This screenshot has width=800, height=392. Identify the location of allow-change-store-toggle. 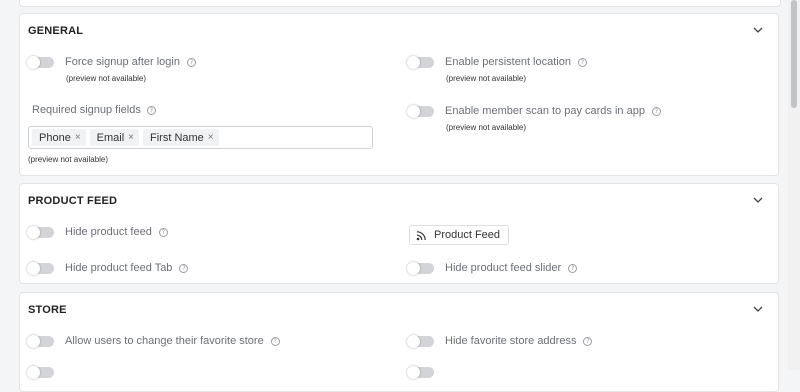
(40, 341).